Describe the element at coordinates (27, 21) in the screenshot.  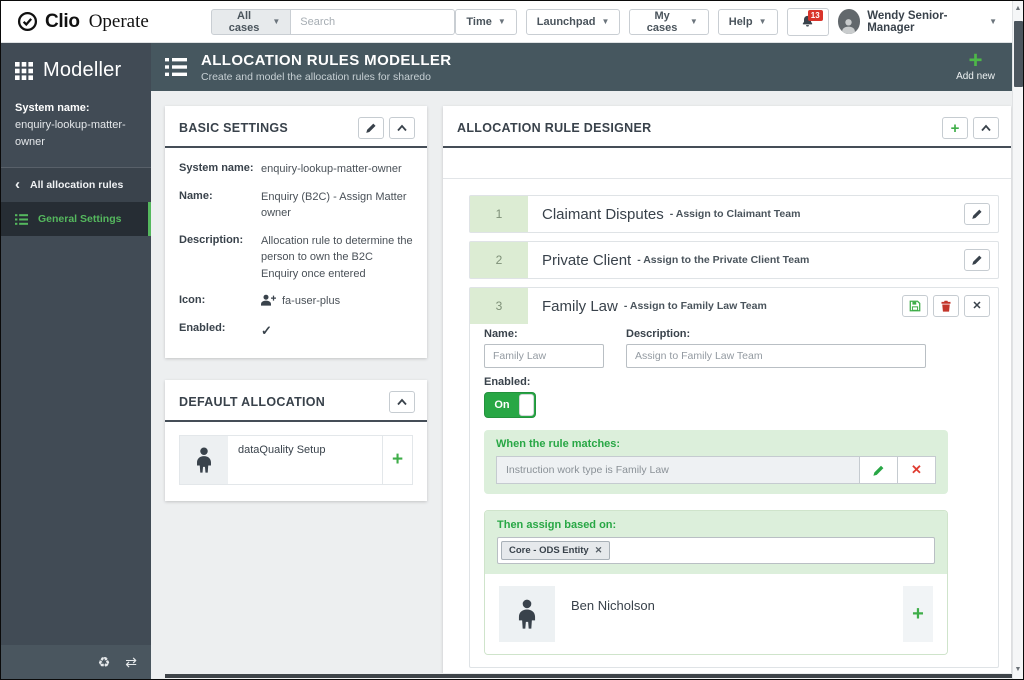
I see `check-circle-icon` at that location.